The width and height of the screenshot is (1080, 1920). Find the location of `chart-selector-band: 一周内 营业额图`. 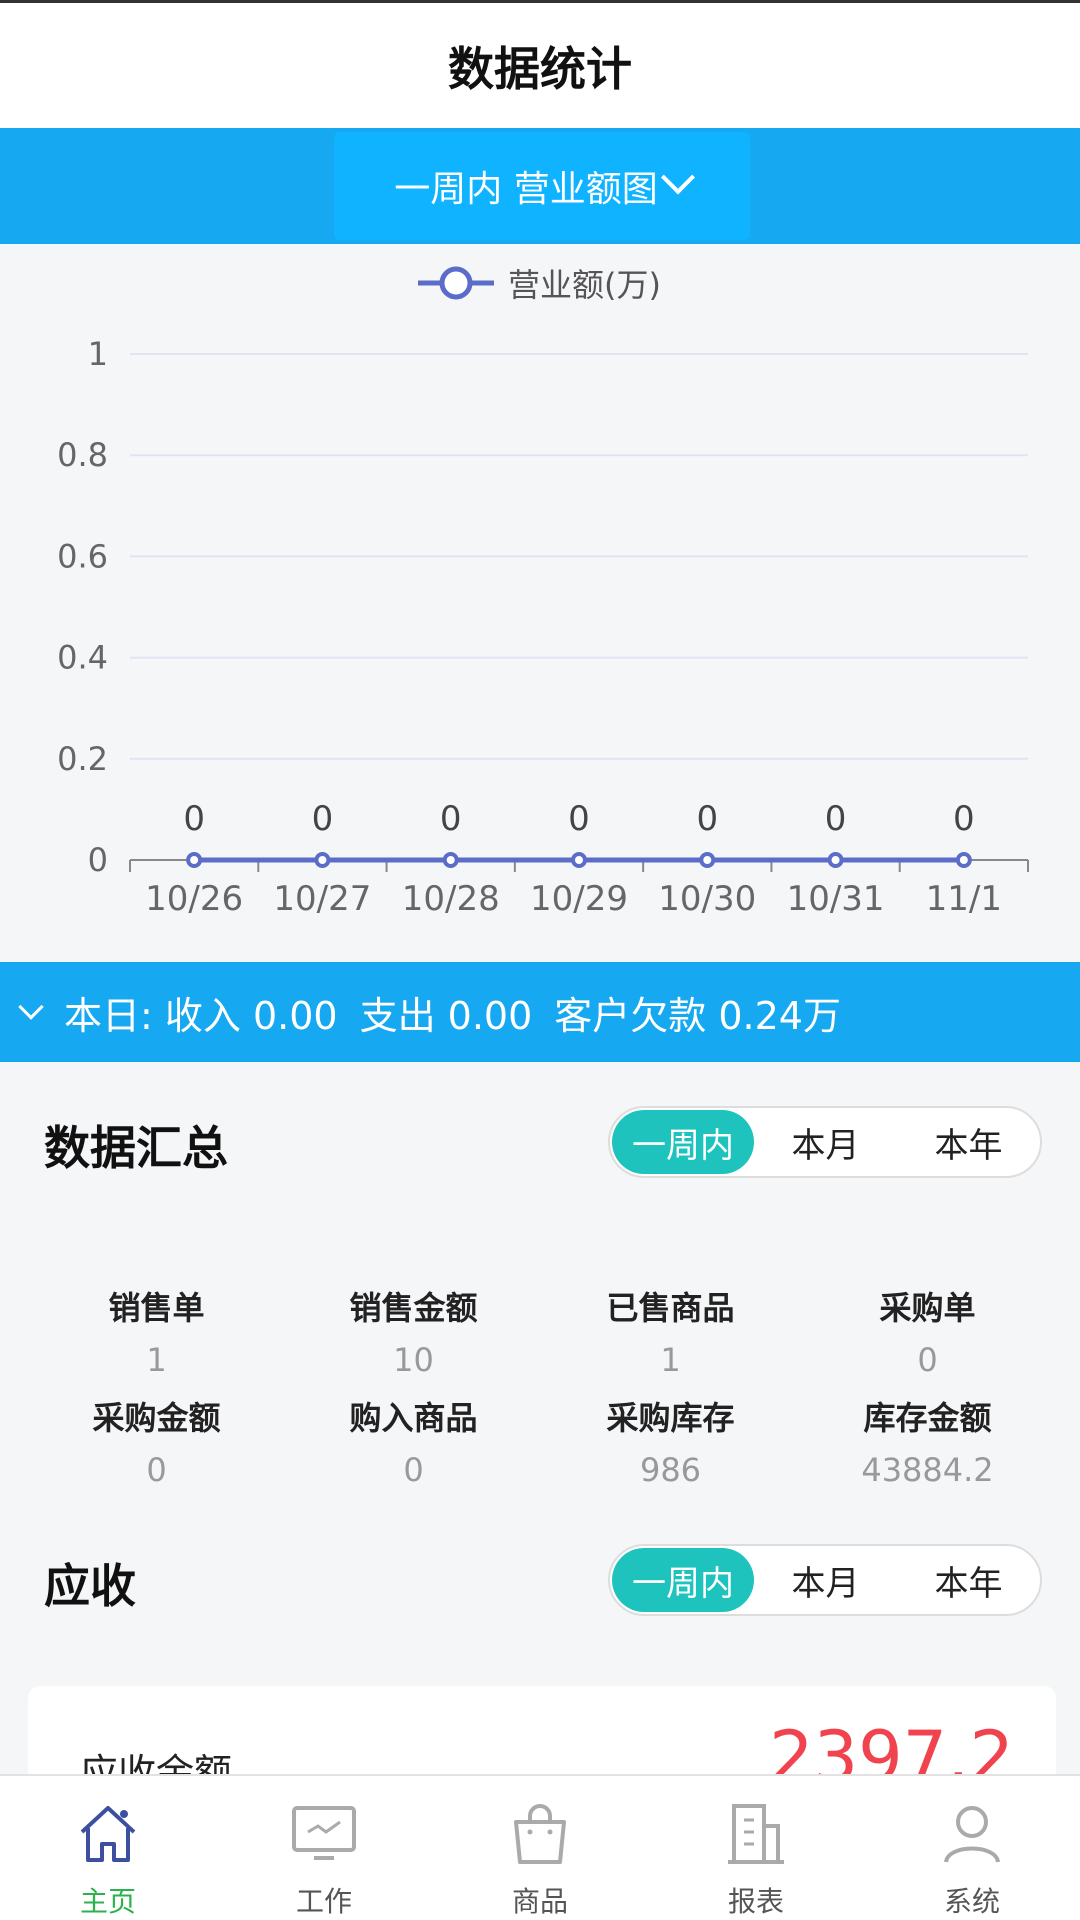

chart-selector-band: 一周内 营业额图 is located at coordinates (540, 186).